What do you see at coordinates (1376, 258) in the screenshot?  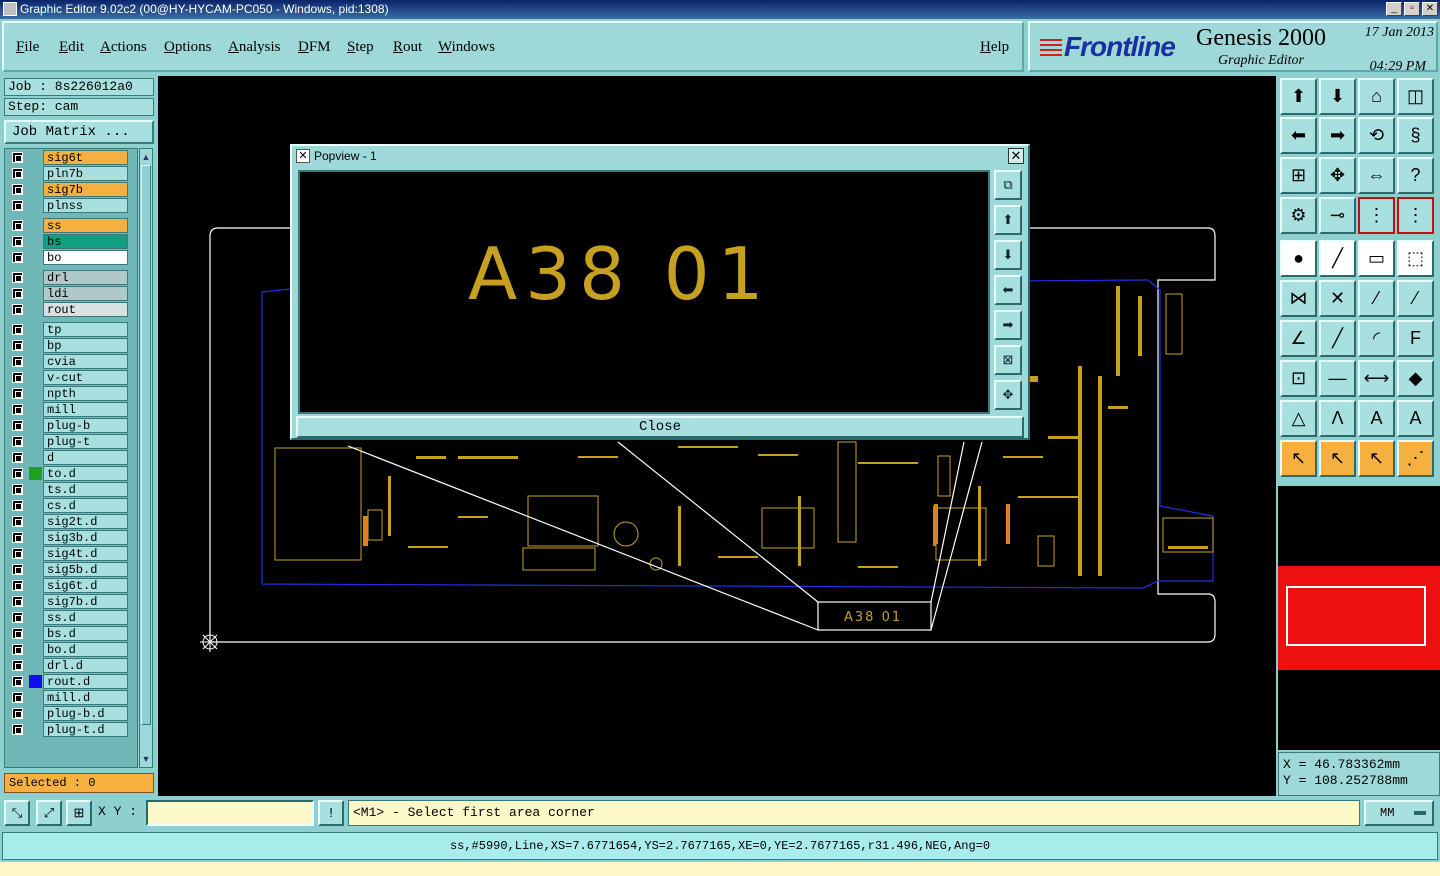 I see `measure-ruler-icon: ▭` at bounding box center [1376, 258].